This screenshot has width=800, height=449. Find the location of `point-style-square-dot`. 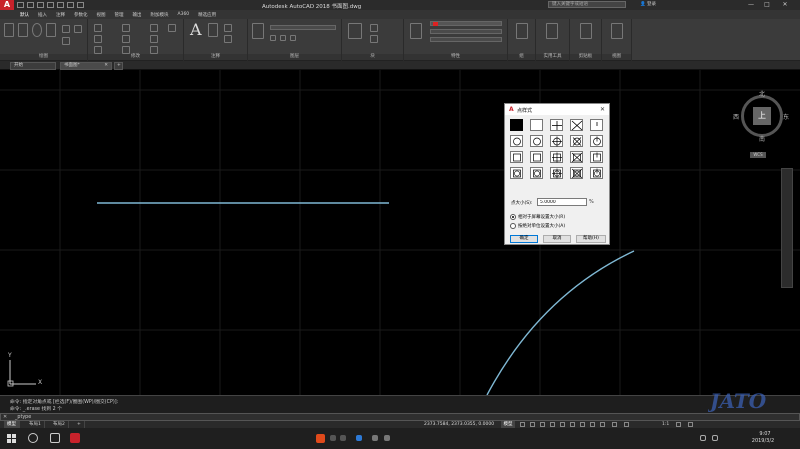

point-style-square-dot is located at coordinates (516, 157).